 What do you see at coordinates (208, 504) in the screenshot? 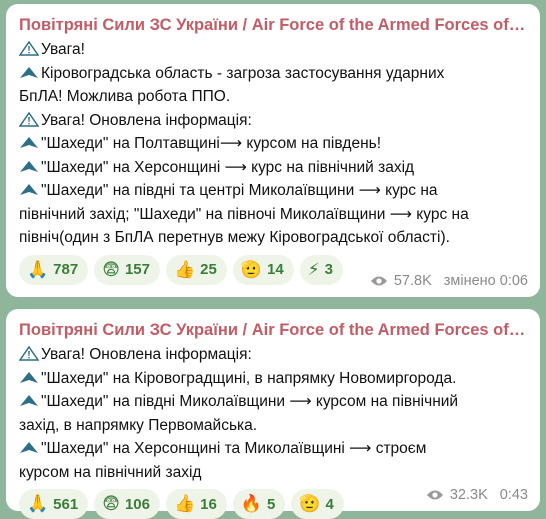
I see `reaction-count: 16` at bounding box center [208, 504].